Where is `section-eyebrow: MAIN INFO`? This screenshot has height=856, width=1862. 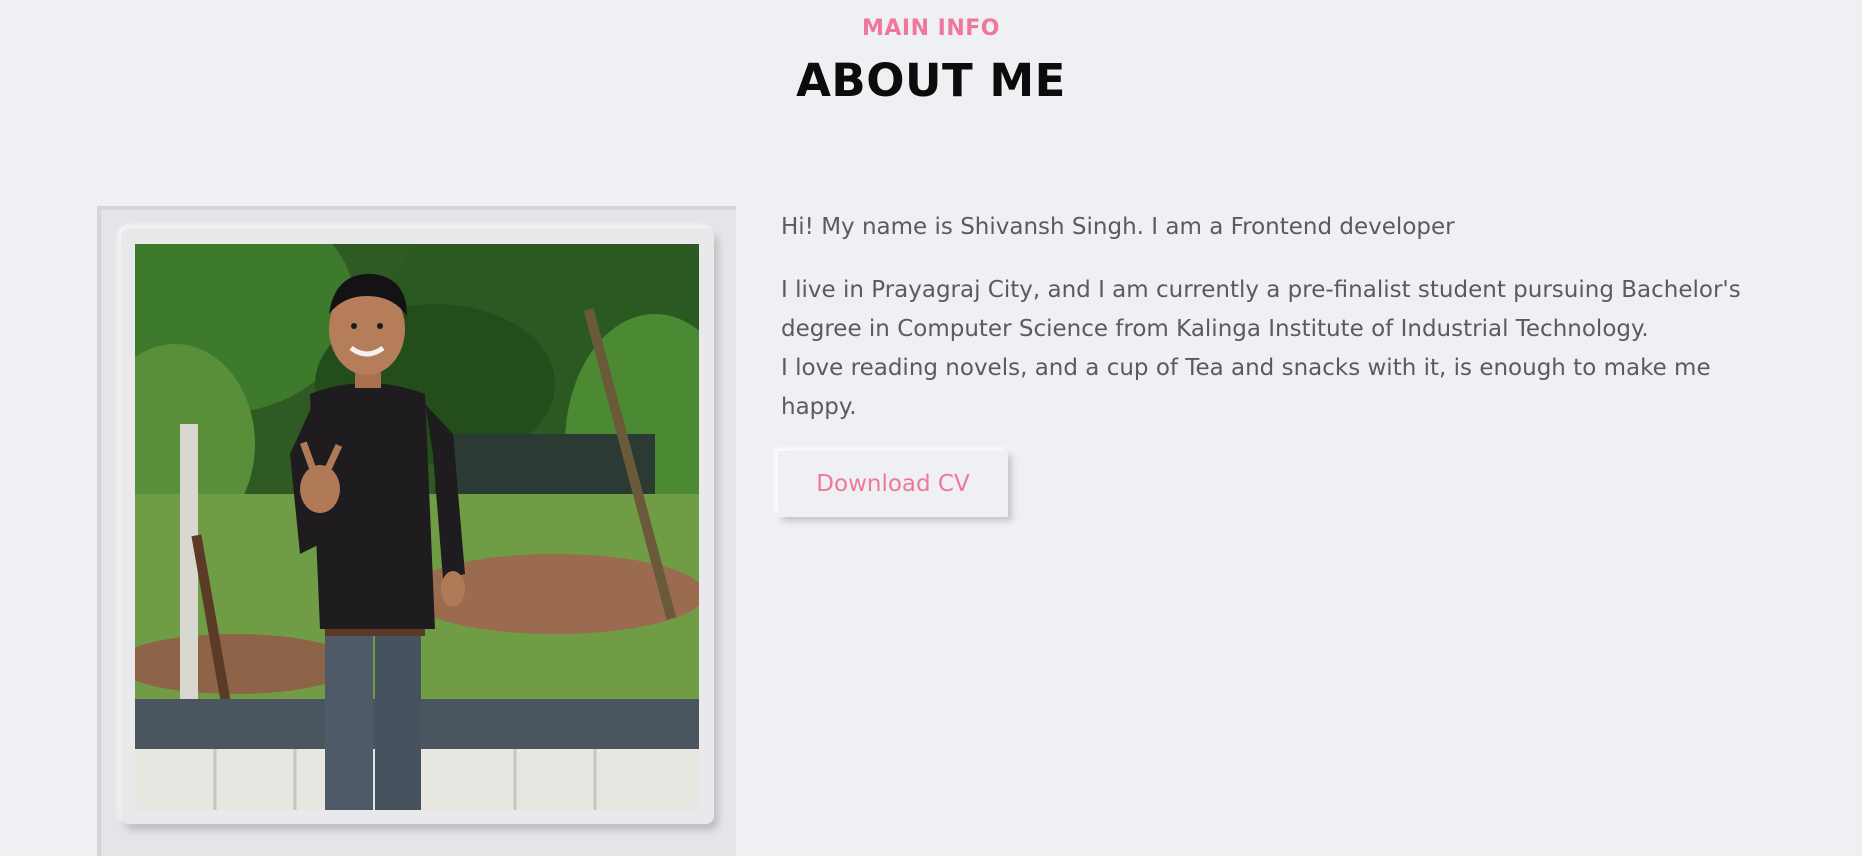 section-eyebrow: MAIN INFO is located at coordinates (930, 28).